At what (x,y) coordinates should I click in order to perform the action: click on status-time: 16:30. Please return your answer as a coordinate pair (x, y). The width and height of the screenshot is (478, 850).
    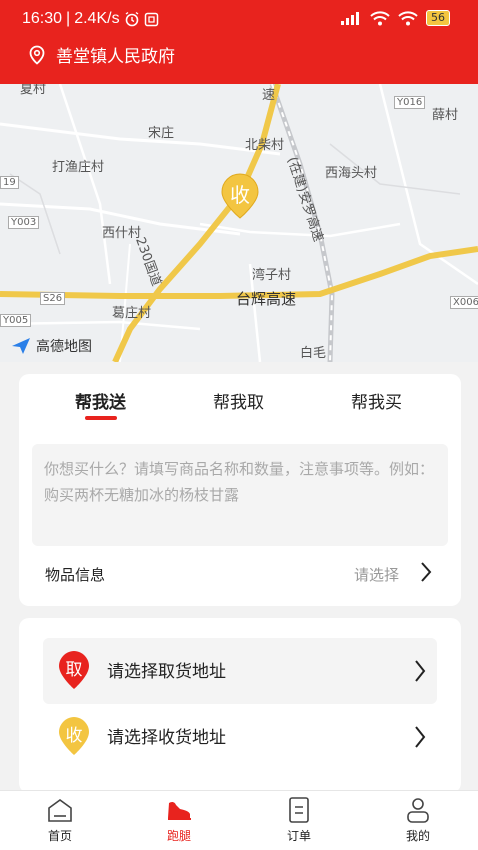
    Looking at the image, I should click on (42, 18).